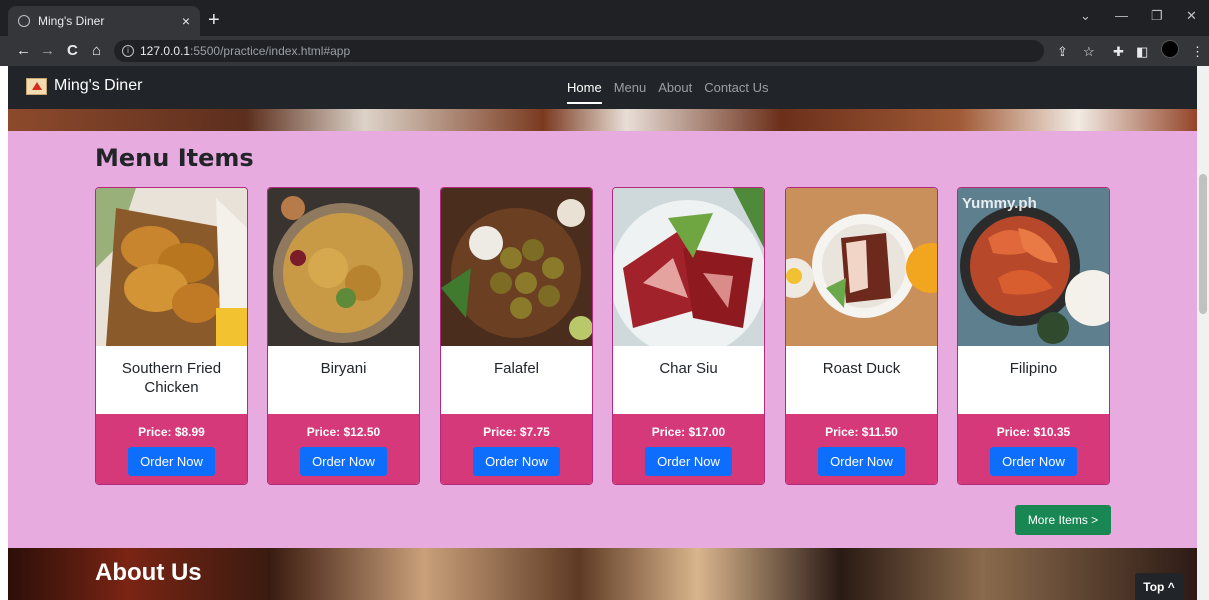  I want to click on card-footer: Price: $8.99 Order Now, so click(171, 449).